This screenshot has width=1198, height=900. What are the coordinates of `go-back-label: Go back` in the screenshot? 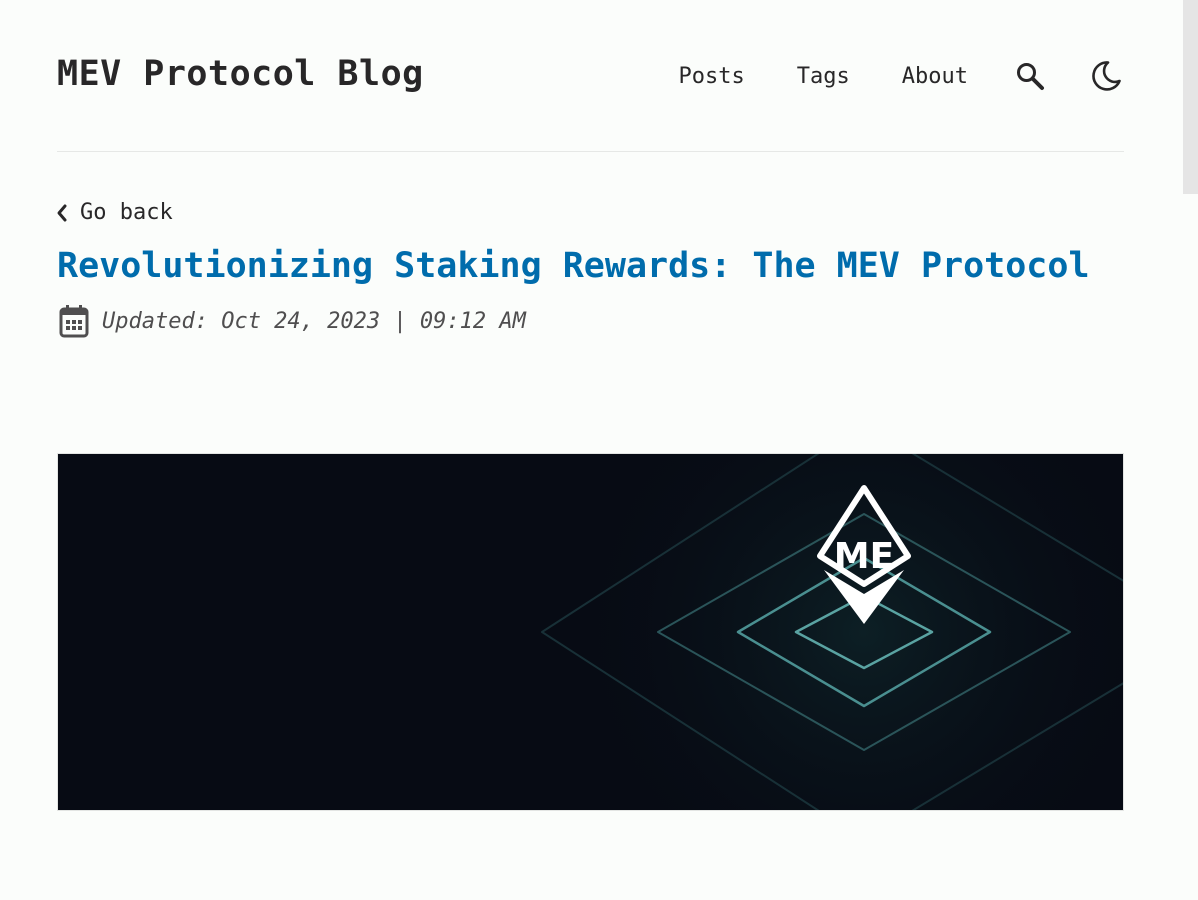 It's located at (126, 212).